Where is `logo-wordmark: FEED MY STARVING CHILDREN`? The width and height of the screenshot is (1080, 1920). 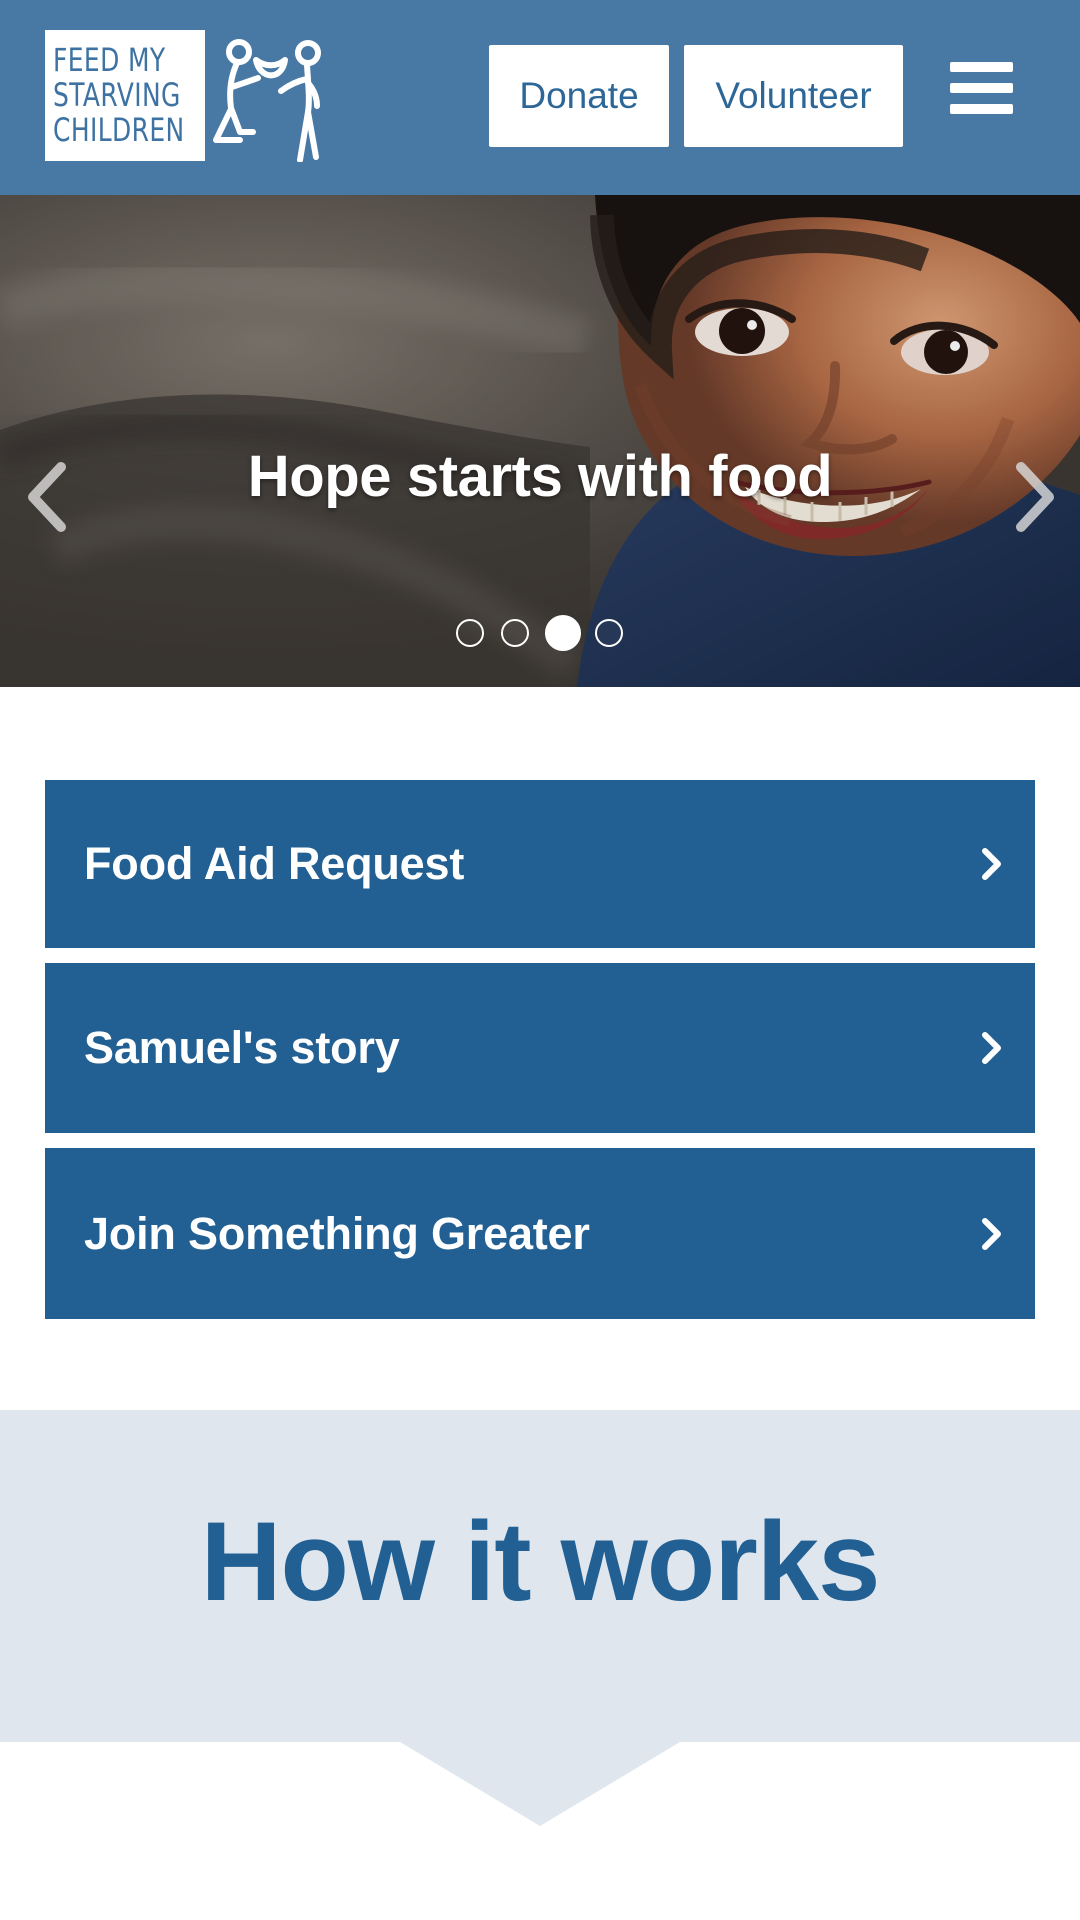
logo-wordmark: FEED MY STARVING CHILDREN is located at coordinates (125, 95).